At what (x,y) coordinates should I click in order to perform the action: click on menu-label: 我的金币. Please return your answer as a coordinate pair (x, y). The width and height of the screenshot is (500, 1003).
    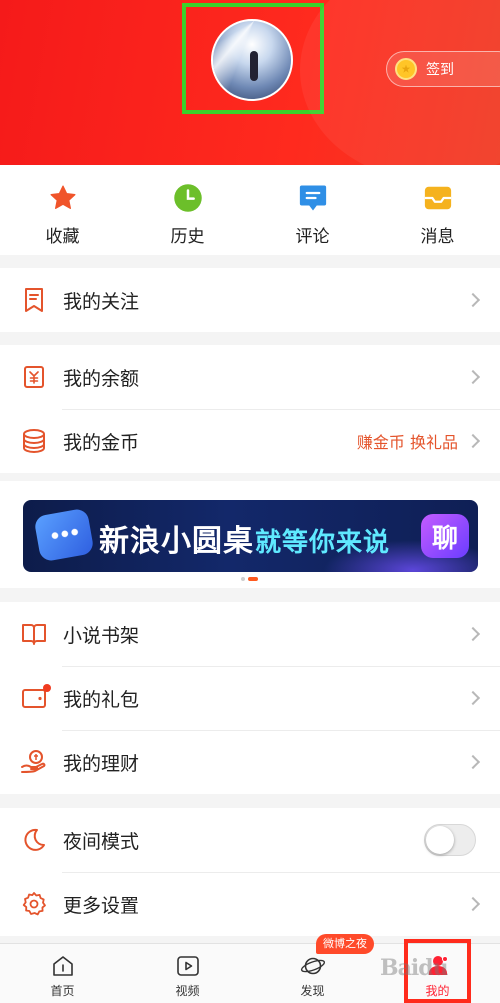
    Looking at the image, I should click on (101, 442).